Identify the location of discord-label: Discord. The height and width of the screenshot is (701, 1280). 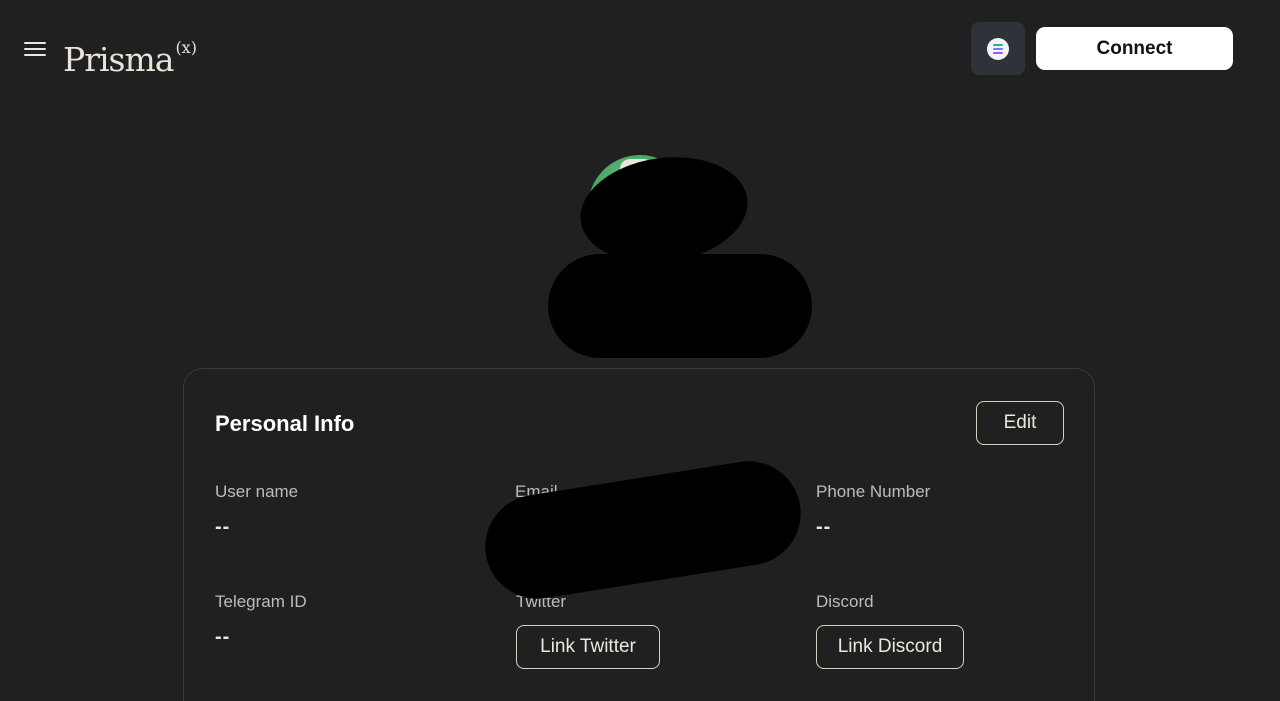
(845, 601).